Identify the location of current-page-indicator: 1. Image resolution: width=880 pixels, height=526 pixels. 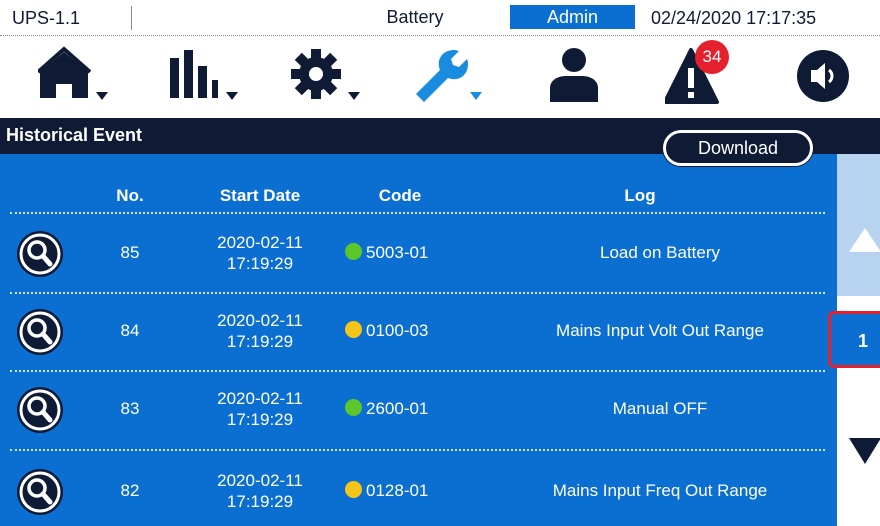
(854, 339).